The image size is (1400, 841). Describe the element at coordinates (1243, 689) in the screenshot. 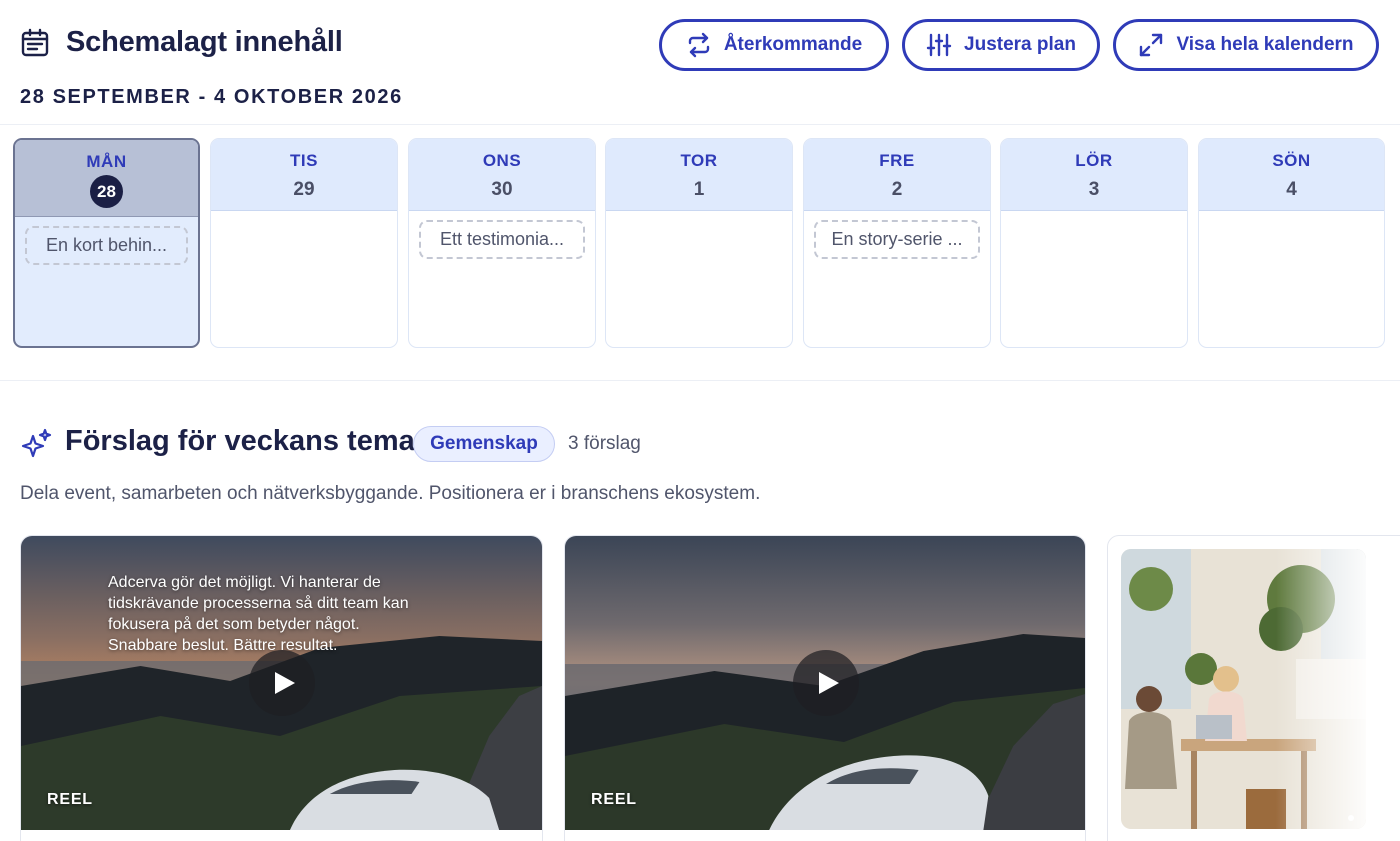

I see `post-thumbnail` at that location.